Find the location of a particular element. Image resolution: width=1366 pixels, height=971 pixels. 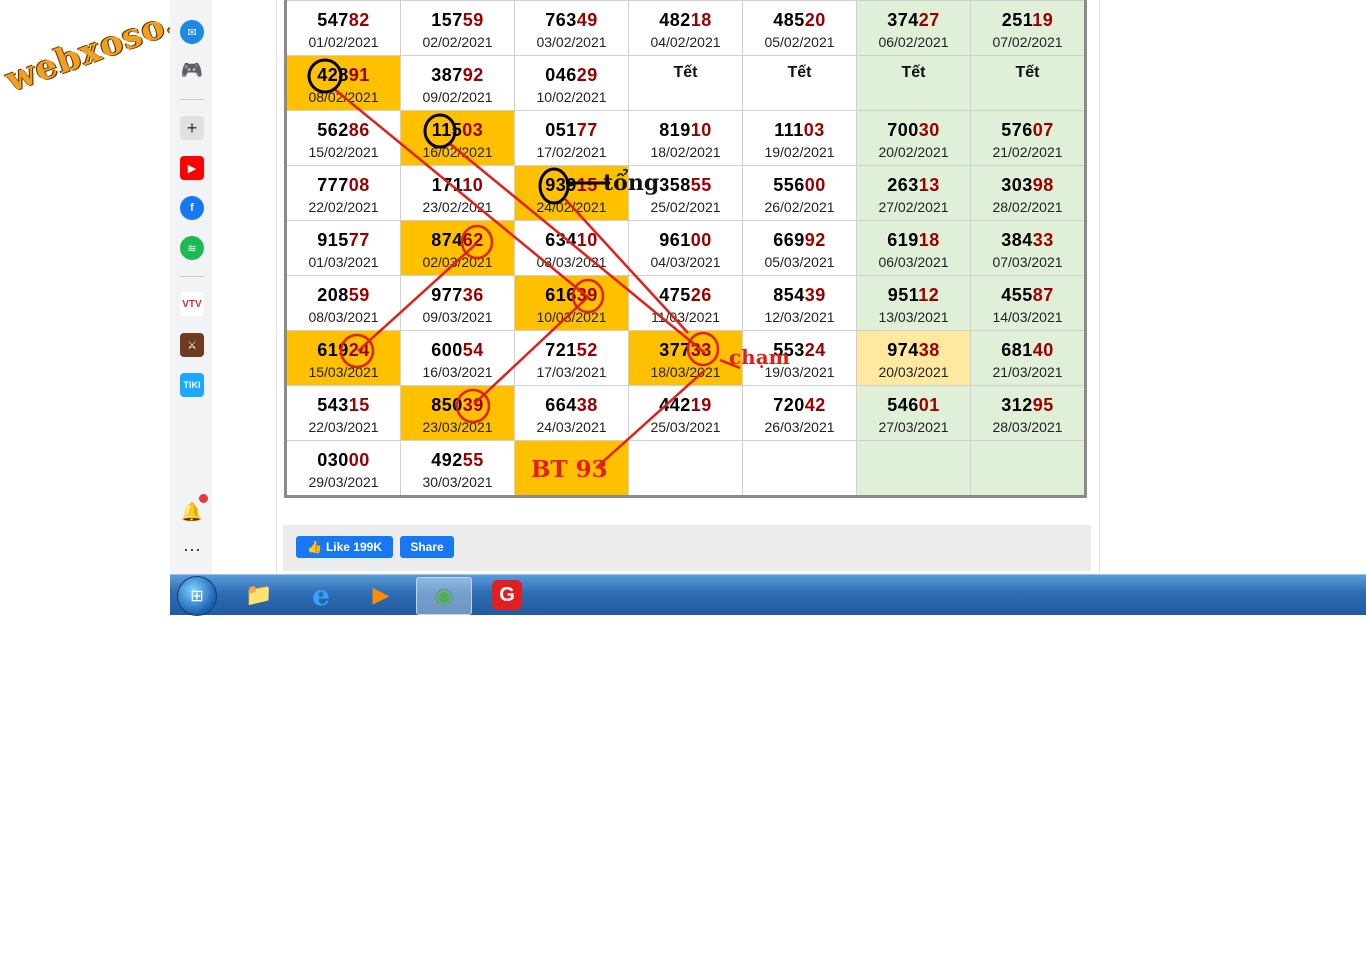

result-date: 09/02/2021 is located at coordinates (457, 97).